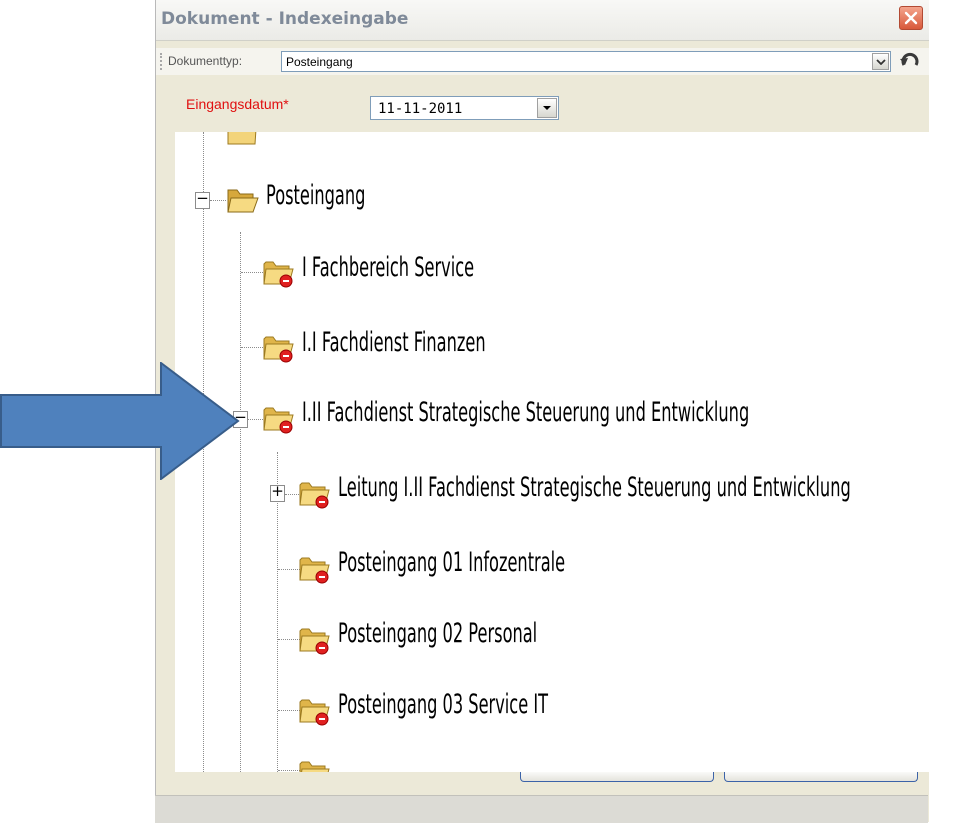 The height and width of the screenshot is (823, 954). What do you see at coordinates (277, 492) in the screenshot?
I see `tree-expand-toggle: +` at bounding box center [277, 492].